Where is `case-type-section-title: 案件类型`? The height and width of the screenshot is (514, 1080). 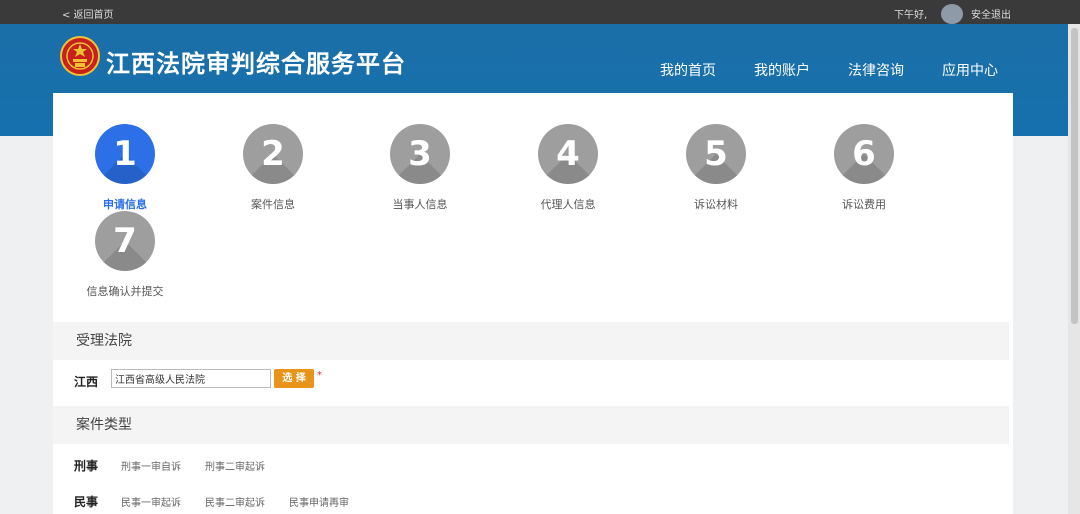
case-type-section-title: 案件类型 is located at coordinates (531, 425).